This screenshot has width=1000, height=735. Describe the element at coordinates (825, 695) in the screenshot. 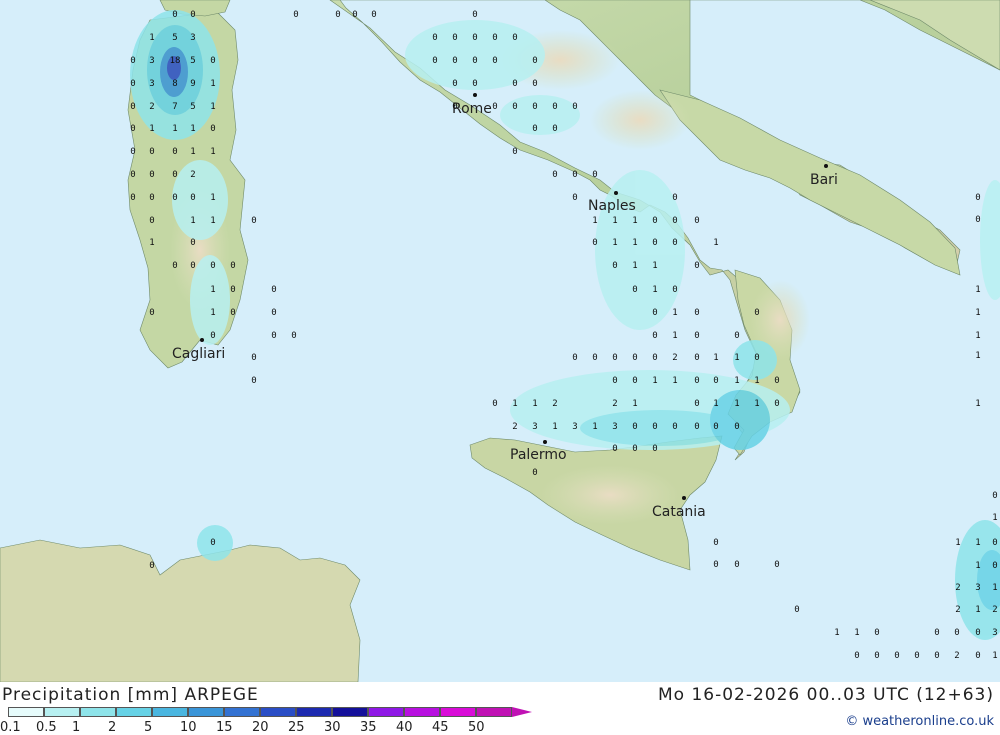

I see `forecast-datetime: Mo 16-02-2026 00..03 UTC (12+63)` at that location.